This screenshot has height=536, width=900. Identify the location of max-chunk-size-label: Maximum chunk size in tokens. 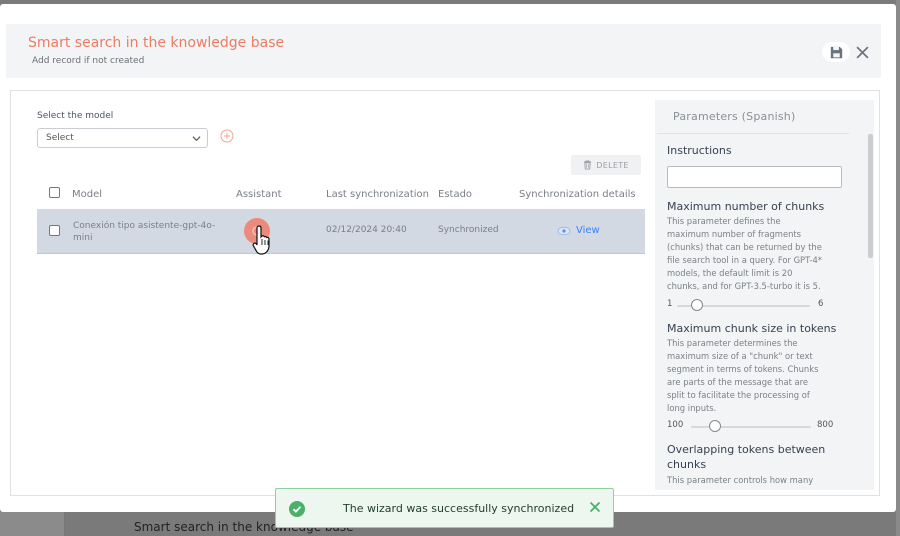
(752, 328).